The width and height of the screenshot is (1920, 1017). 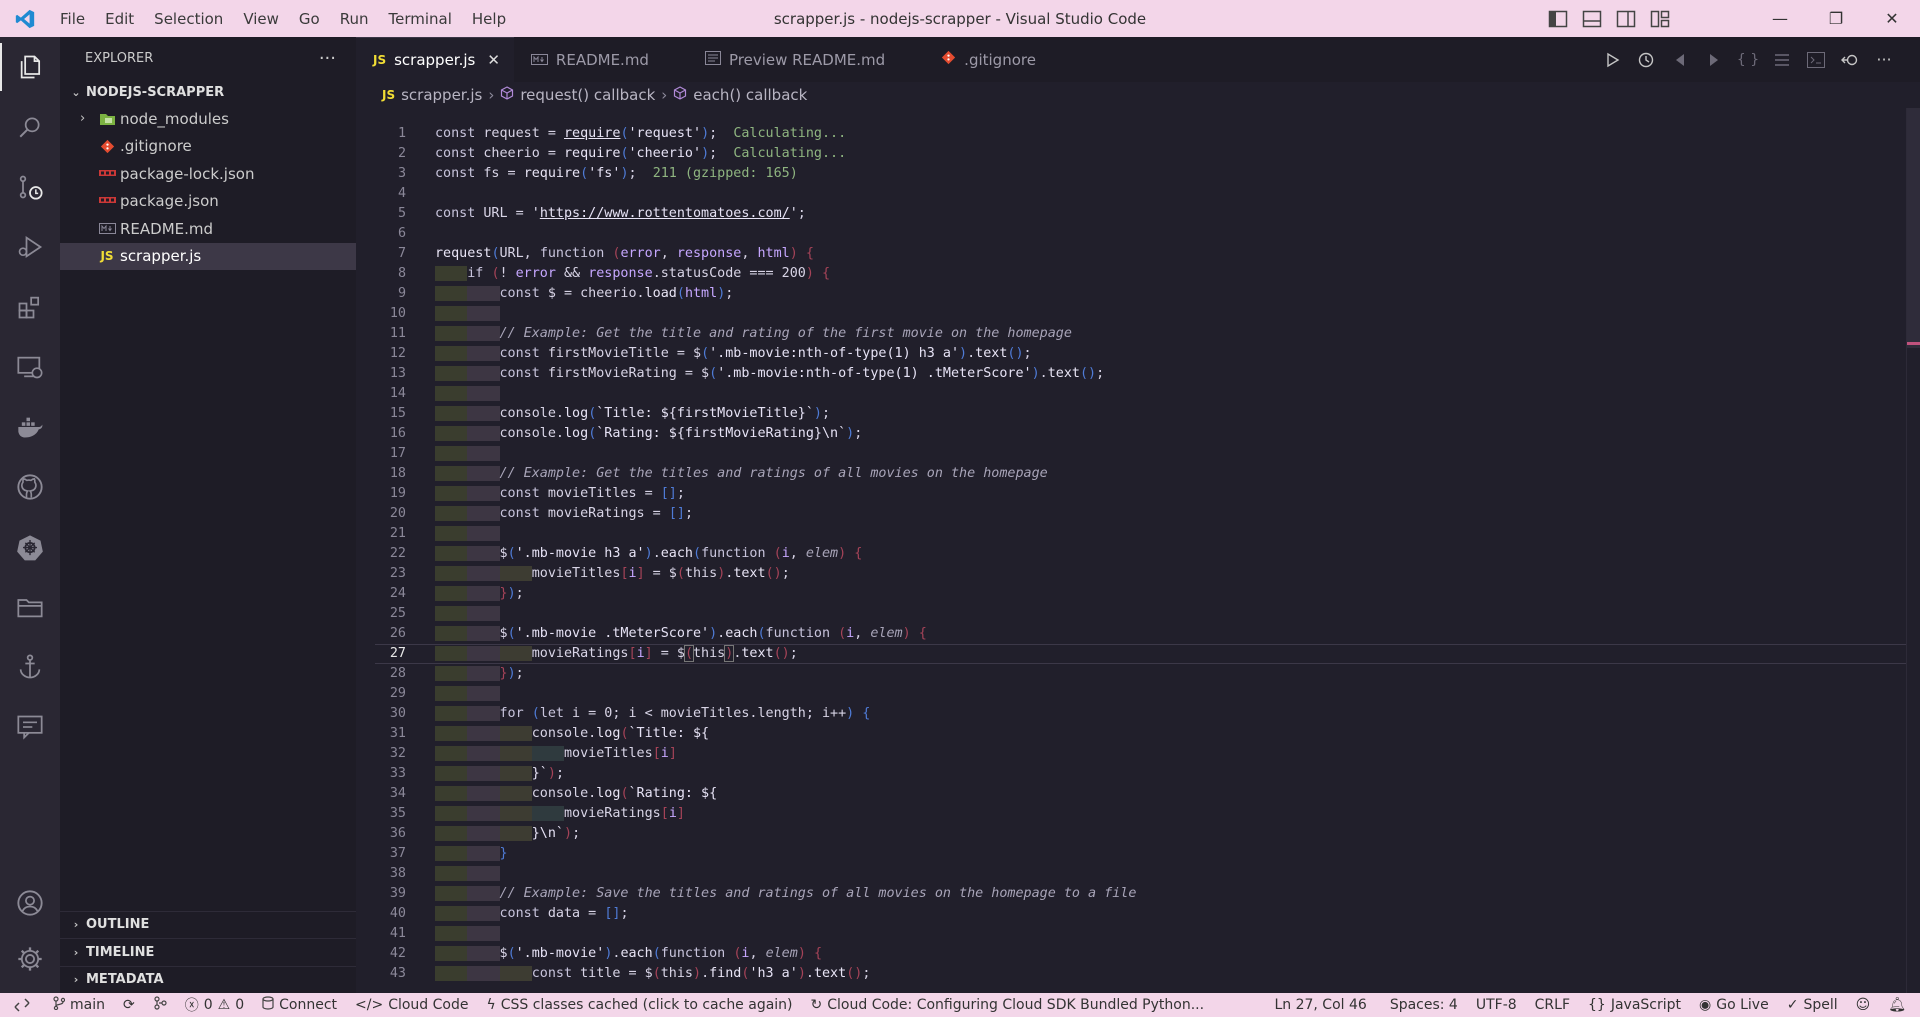 I want to click on connect-button: Connect, so click(x=299, y=1005).